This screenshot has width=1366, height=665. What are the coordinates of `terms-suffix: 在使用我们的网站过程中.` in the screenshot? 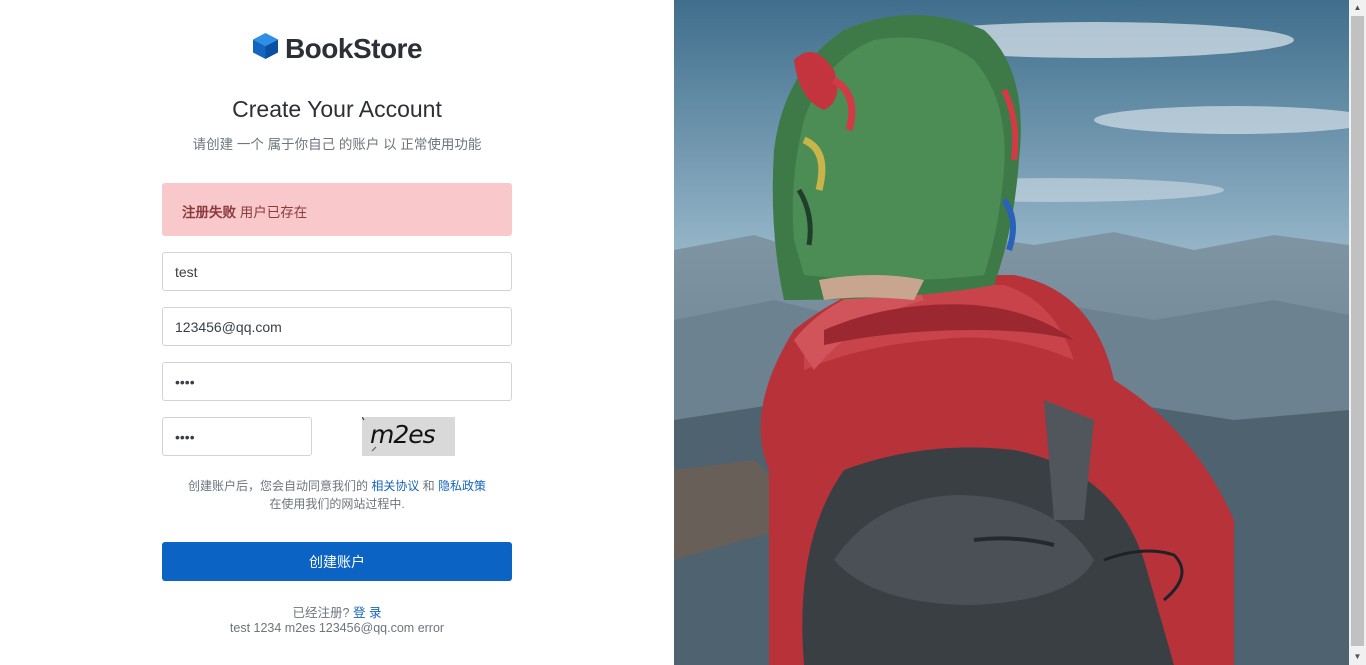 It's located at (337, 504).